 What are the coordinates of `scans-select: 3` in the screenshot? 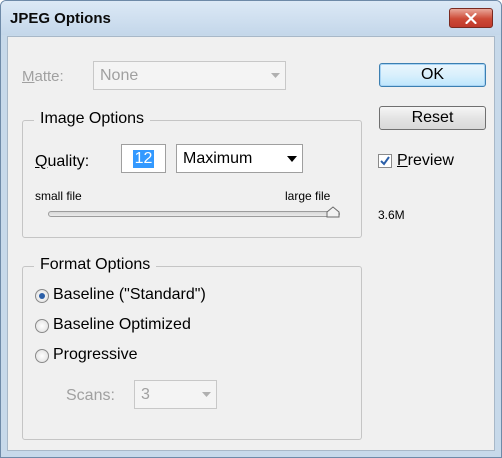 It's located at (175, 394).